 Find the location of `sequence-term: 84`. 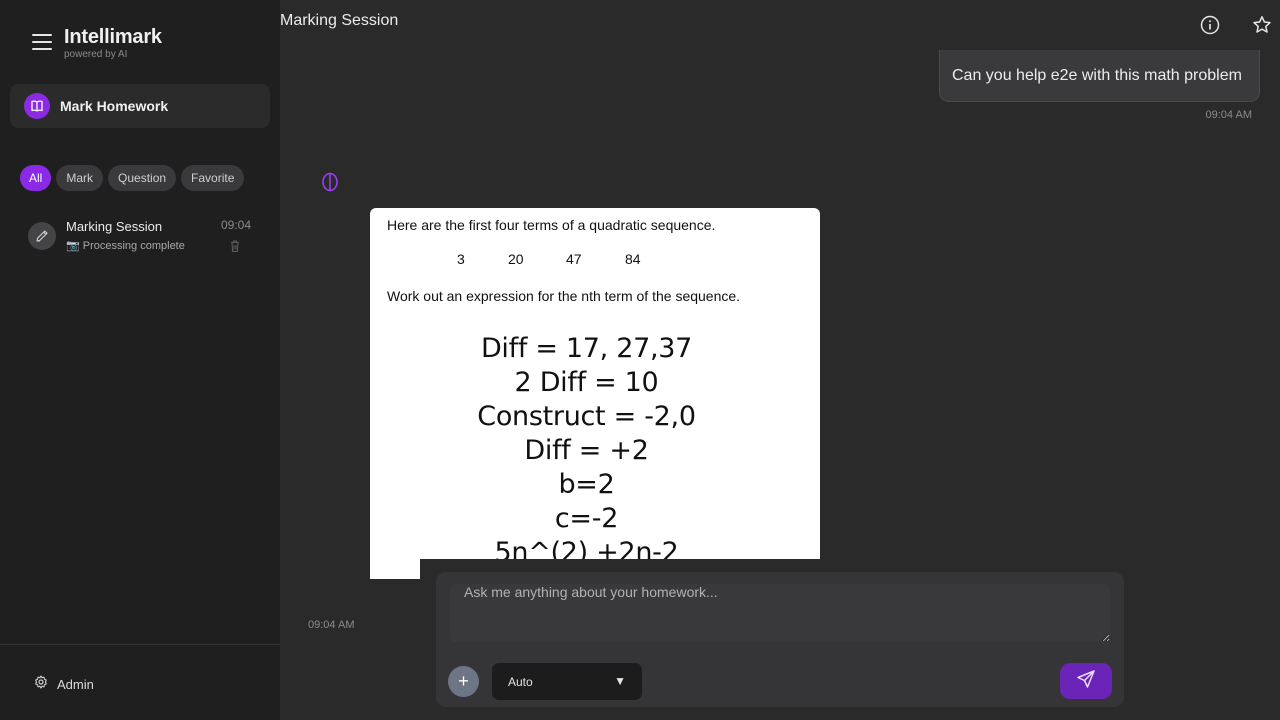

sequence-term: 84 is located at coordinates (633, 259).